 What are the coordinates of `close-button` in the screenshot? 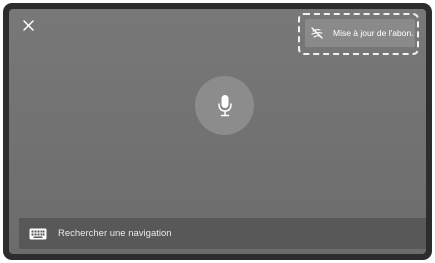 It's located at (29, 26).